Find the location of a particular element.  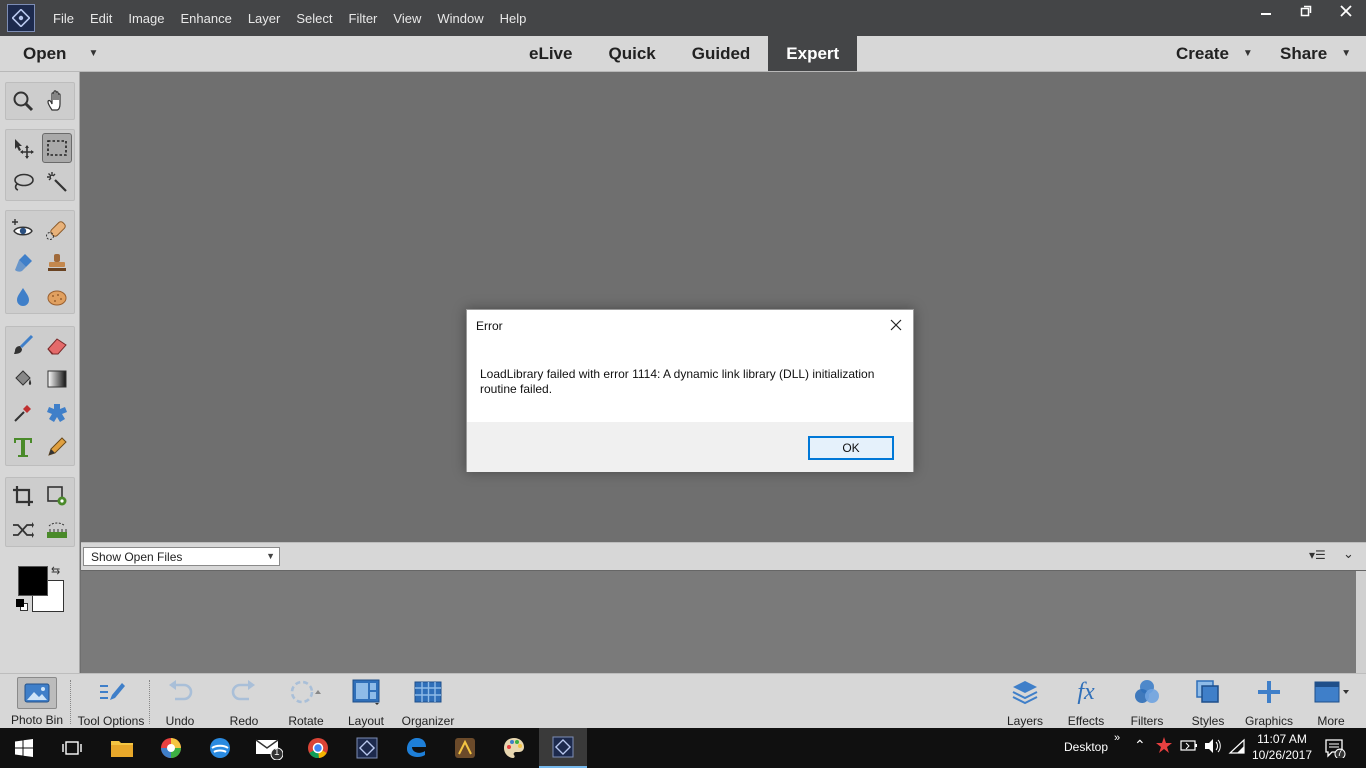

layout-label: Layout is located at coordinates (366, 721).